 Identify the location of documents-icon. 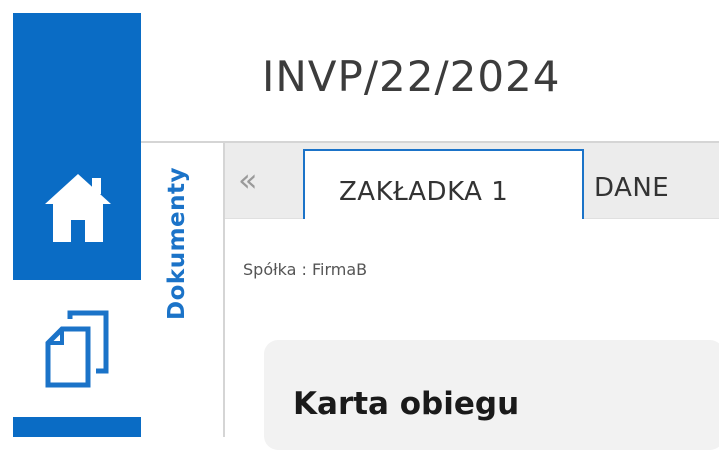
(77, 349).